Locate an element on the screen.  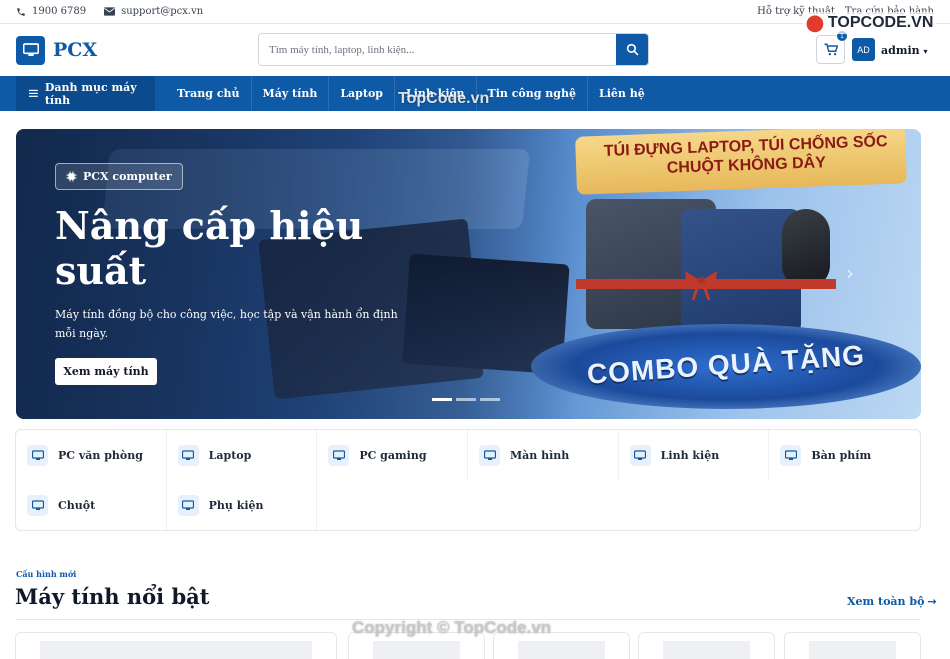
cart-icon is located at coordinates (831, 49).